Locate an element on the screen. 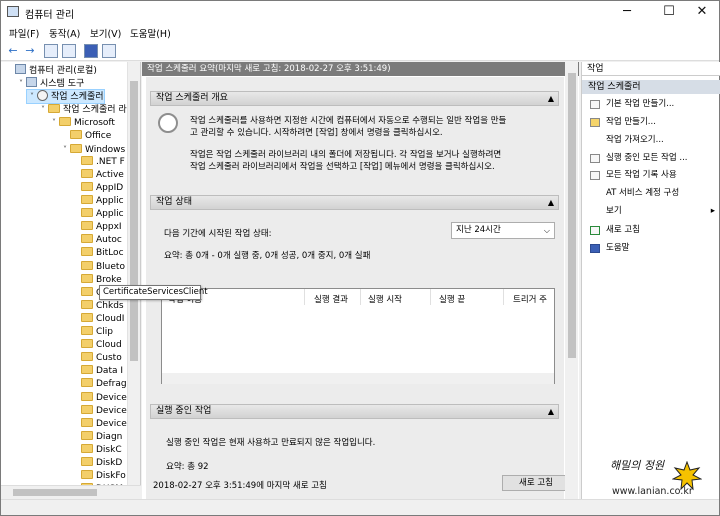 The height and width of the screenshot is (516, 720). status-bar is located at coordinates (360, 507).